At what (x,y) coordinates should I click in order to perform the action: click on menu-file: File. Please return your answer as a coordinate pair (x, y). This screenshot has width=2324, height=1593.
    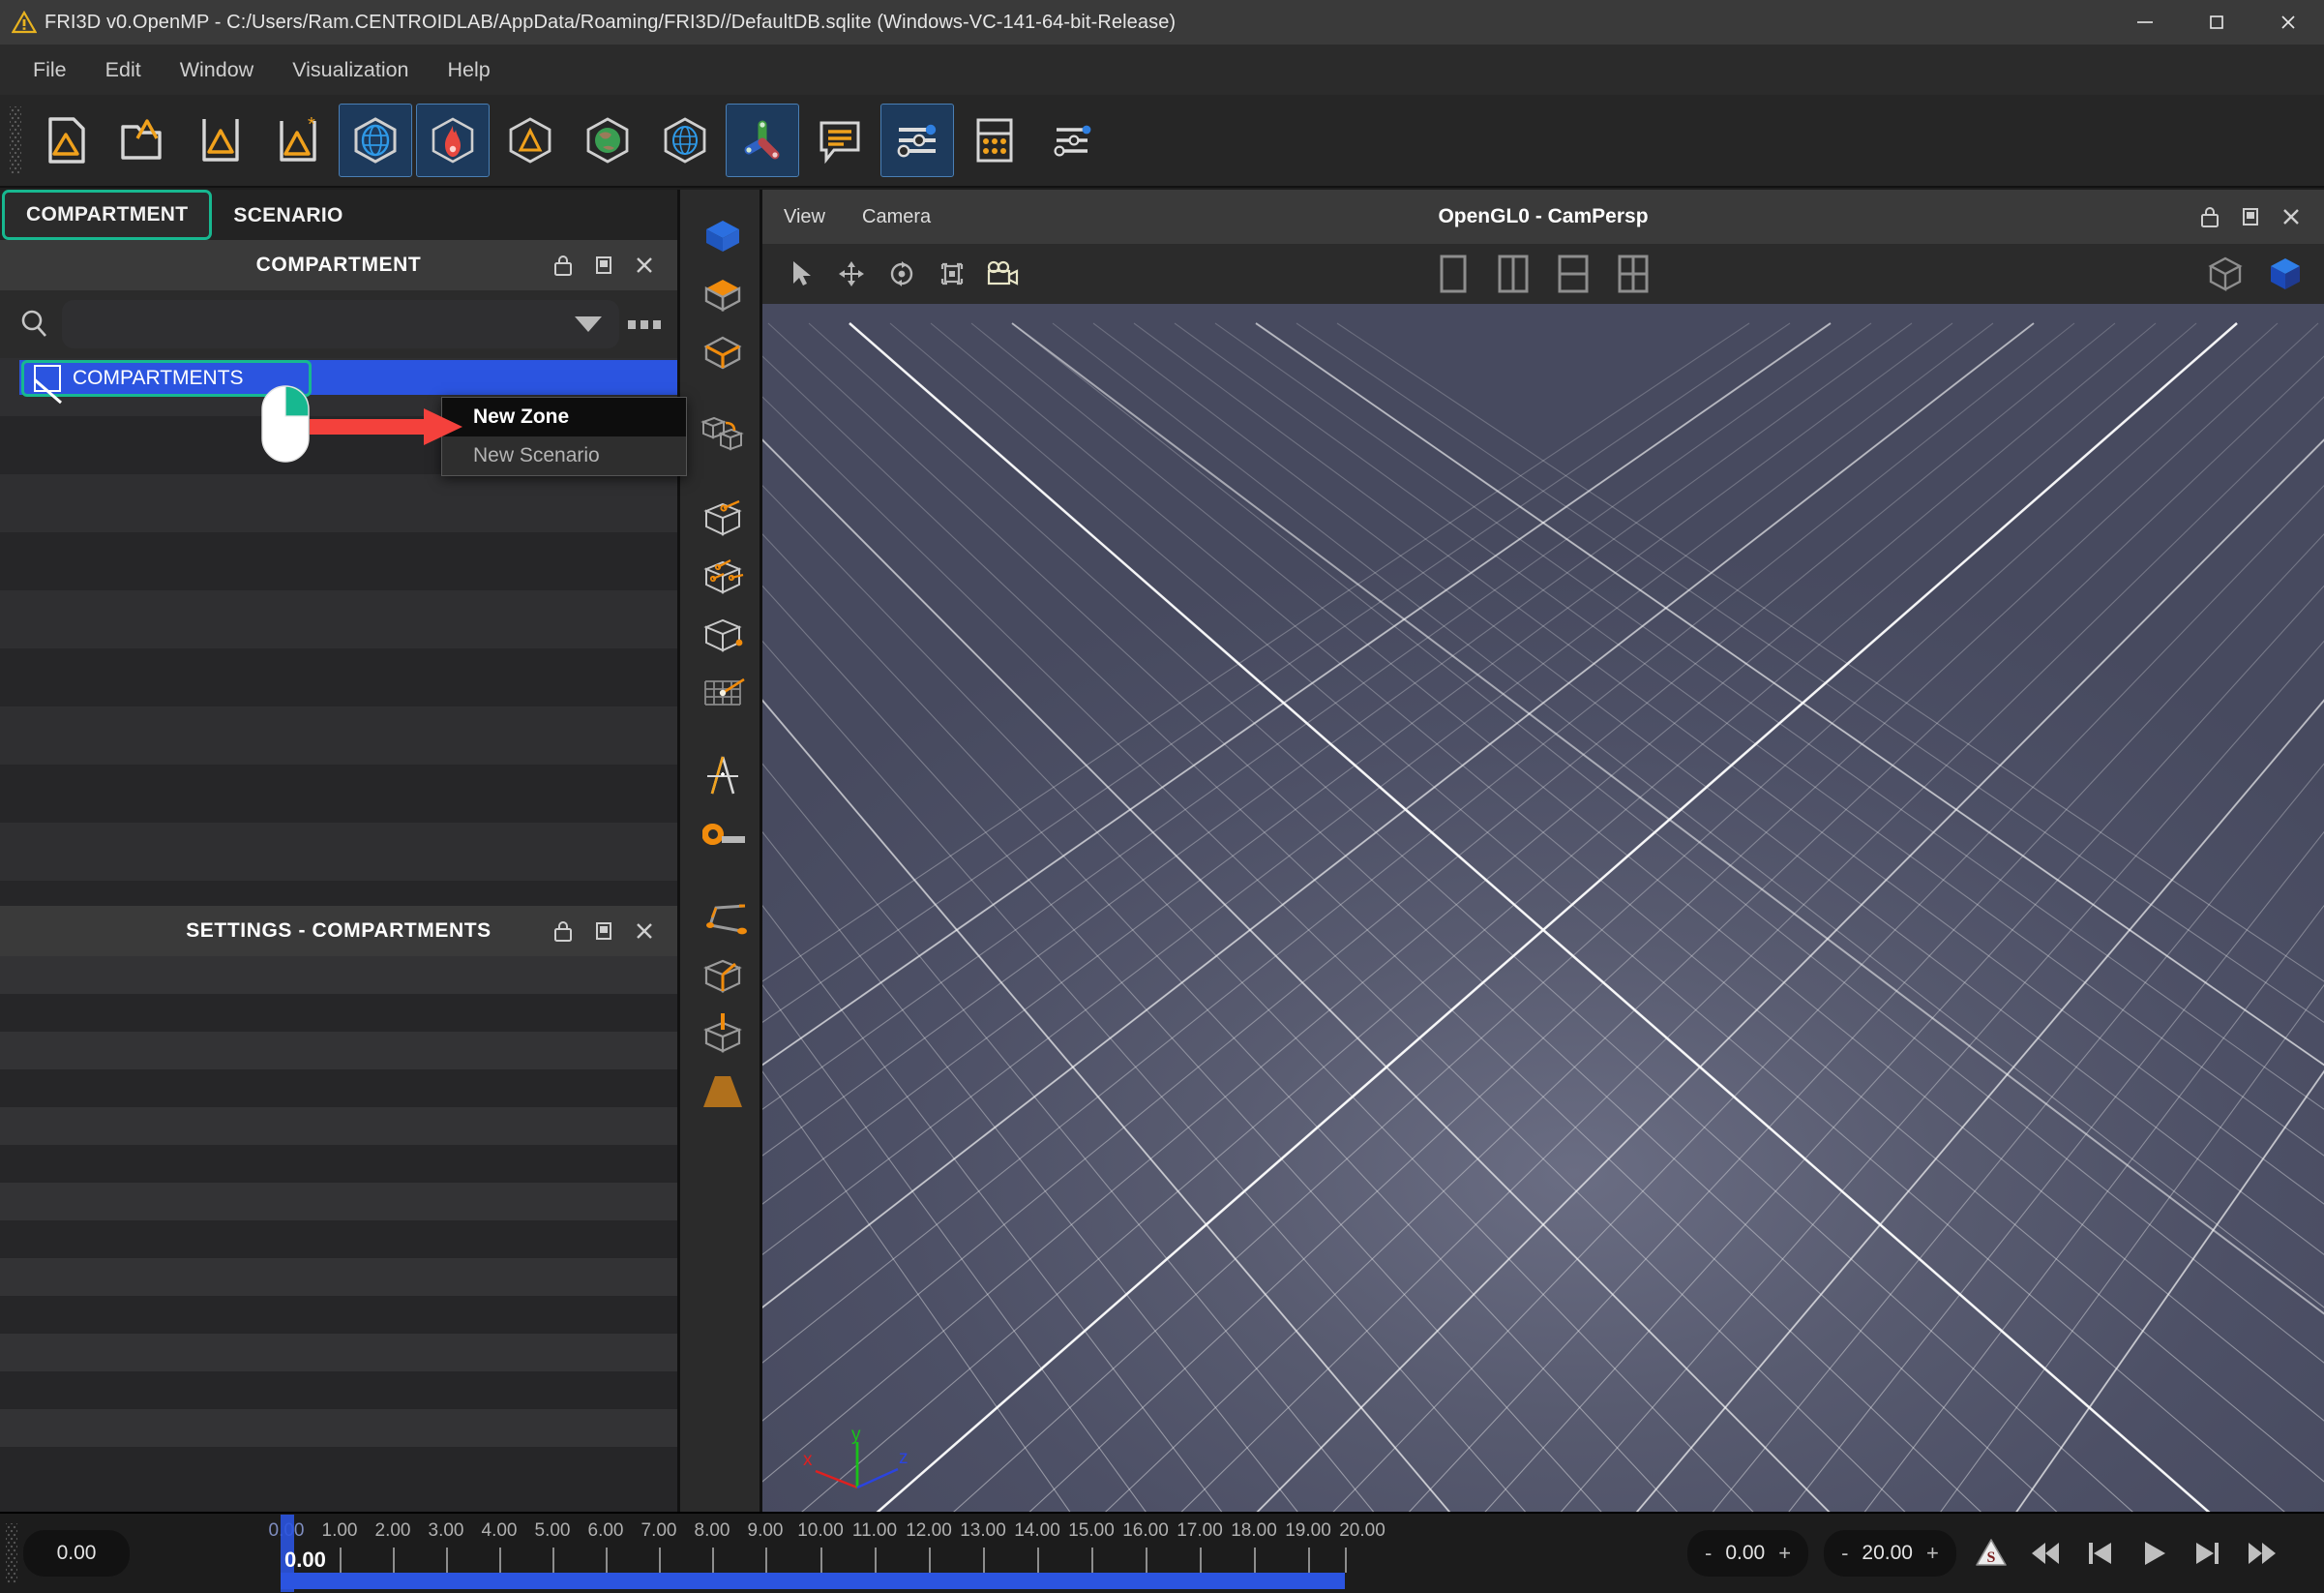
    Looking at the image, I should click on (50, 70).